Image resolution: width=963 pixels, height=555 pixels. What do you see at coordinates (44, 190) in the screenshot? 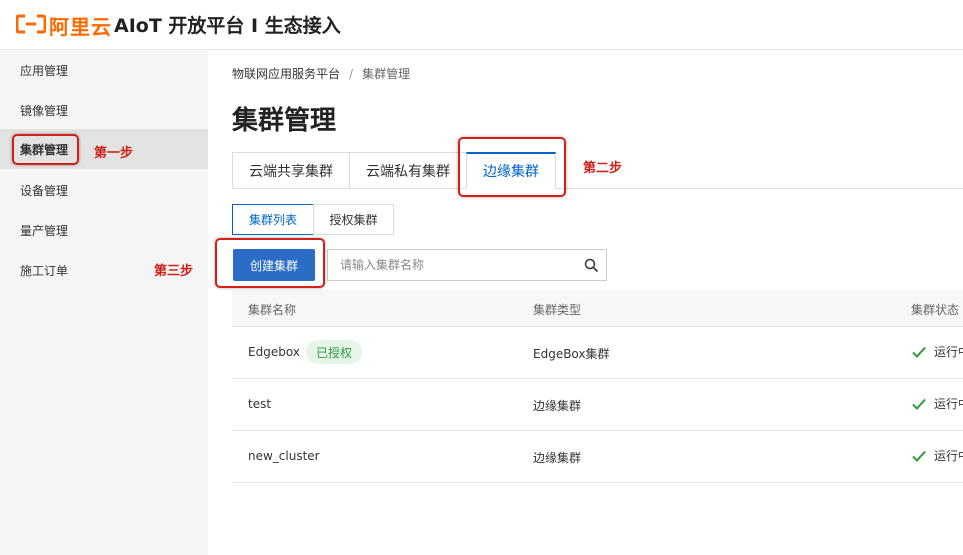
I see `sidebar-item-label: 设备管理` at bounding box center [44, 190].